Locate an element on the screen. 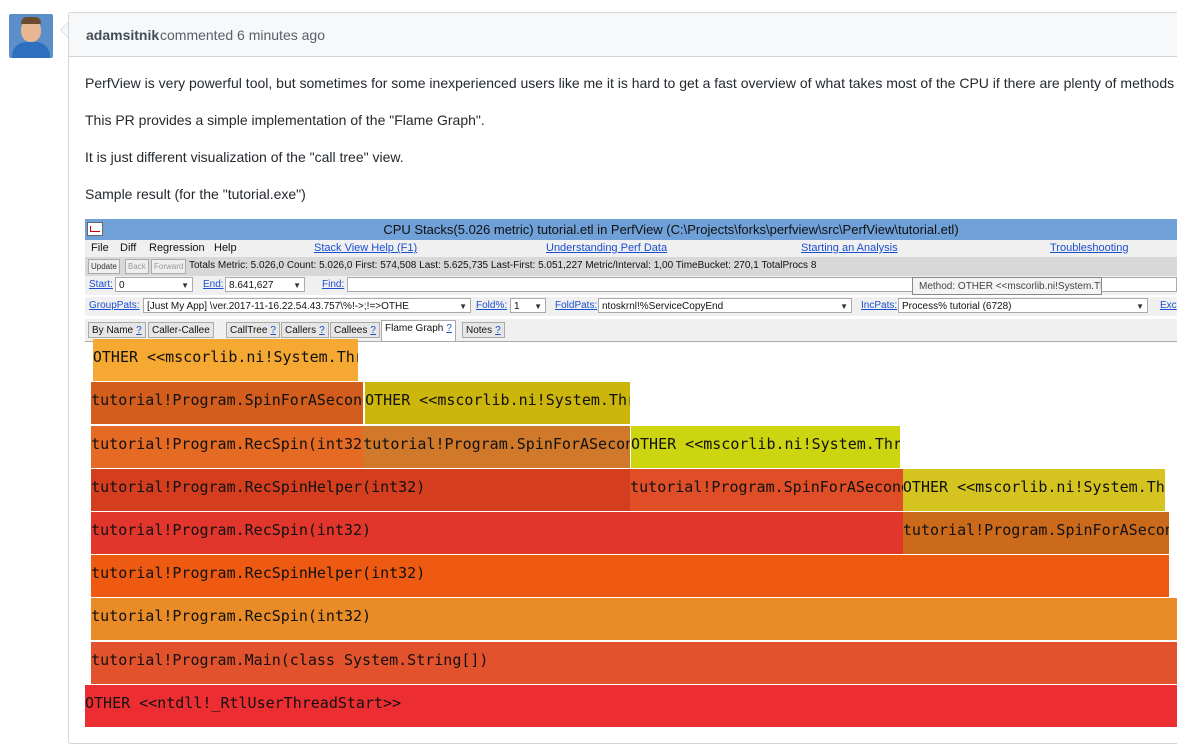 This screenshot has width=1177, height=744. avatar-shoulders is located at coordinates (31, 50).